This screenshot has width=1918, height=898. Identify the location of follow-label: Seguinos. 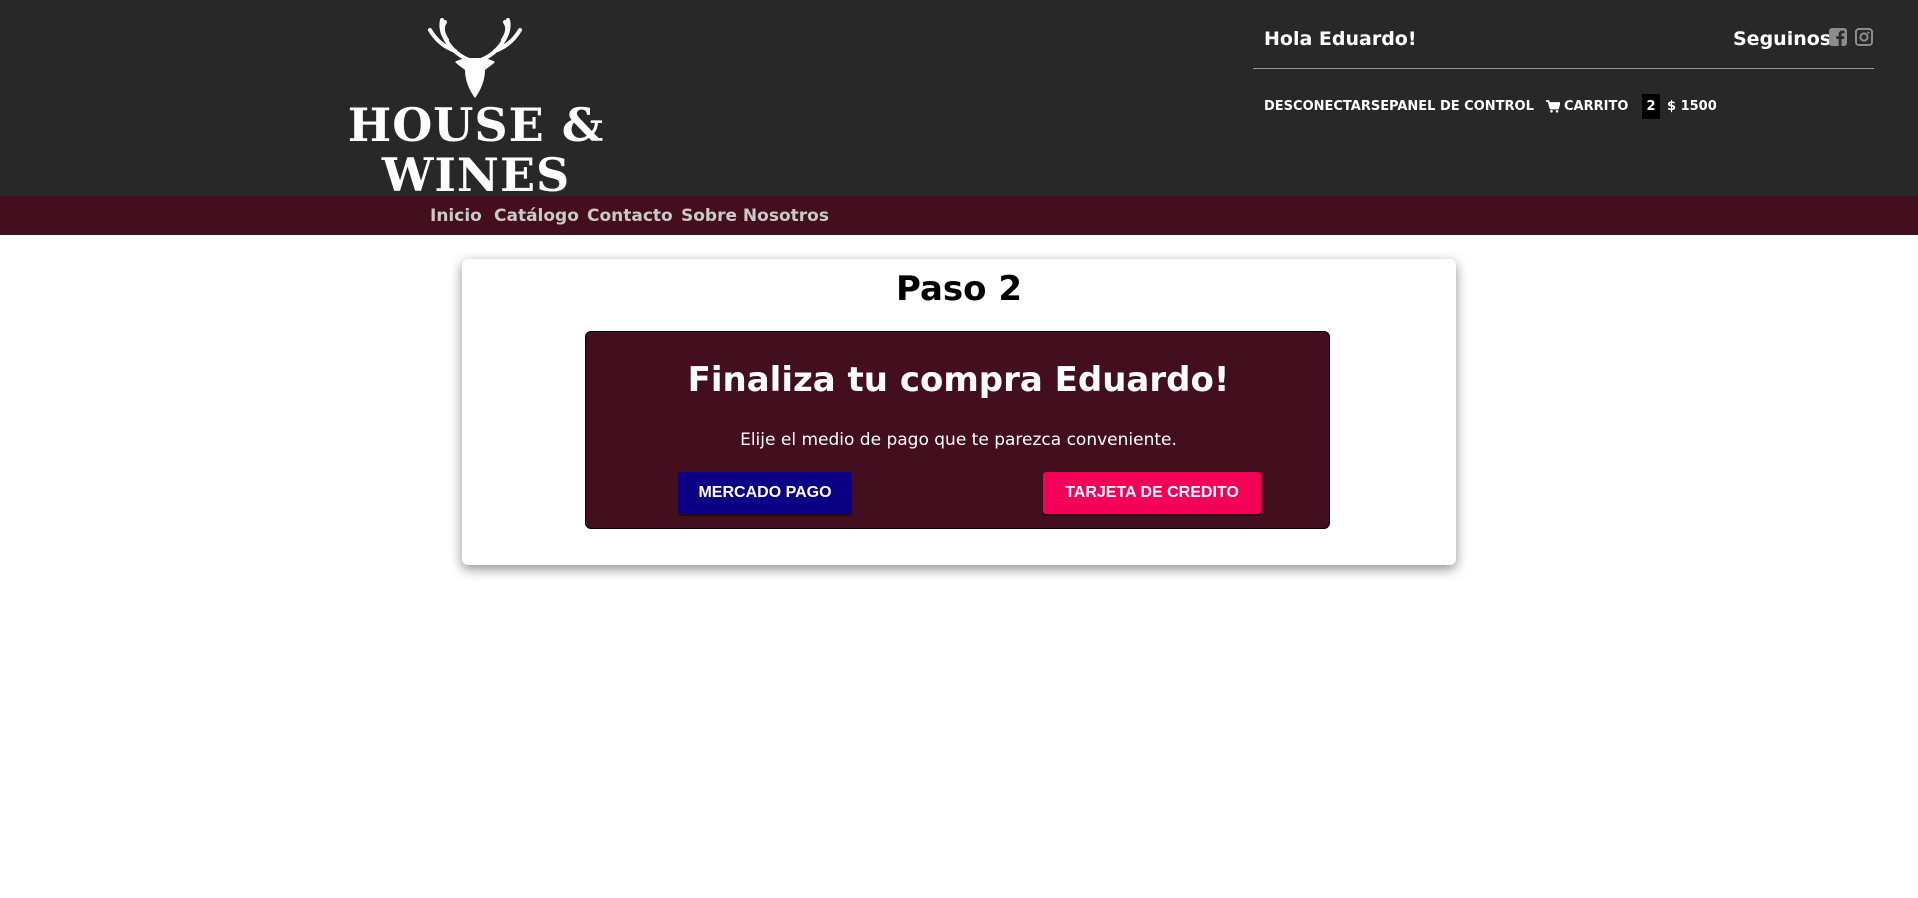
(1782, 39).